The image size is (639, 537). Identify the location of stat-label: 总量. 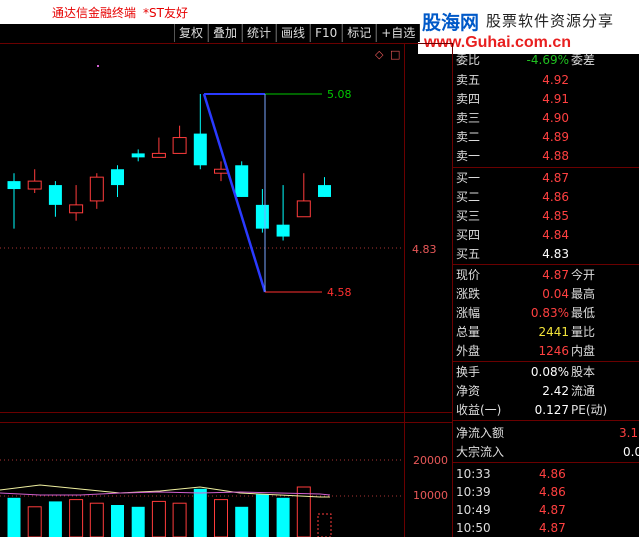
(468, 332).